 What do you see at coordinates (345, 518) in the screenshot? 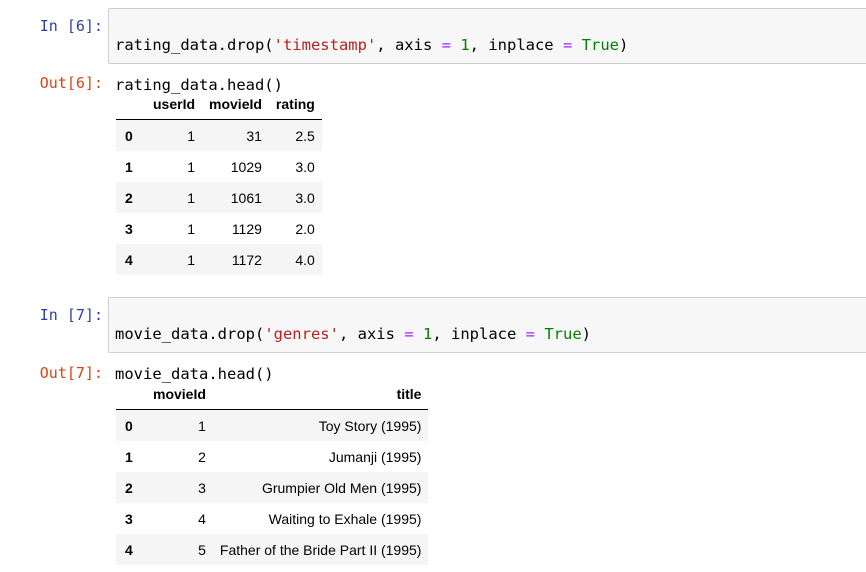
I see `table-cell: Waiting to Exhale (1995)` at bounding box center [345, 518].